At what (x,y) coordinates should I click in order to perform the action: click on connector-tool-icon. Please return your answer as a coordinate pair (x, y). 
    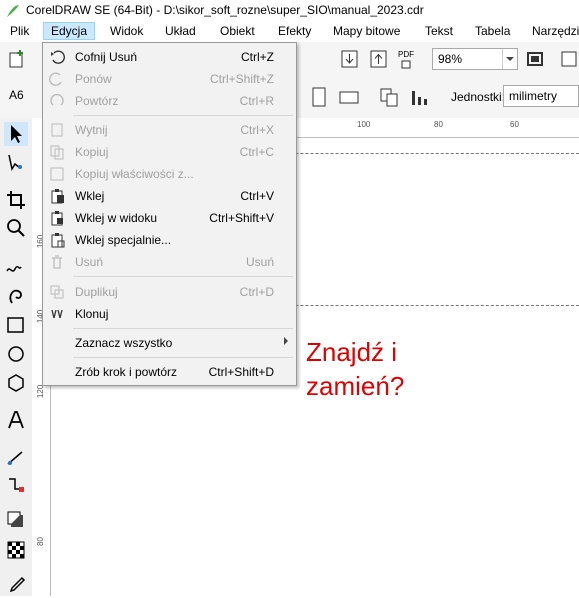
    Looking at the image, I should click on (16, 485).